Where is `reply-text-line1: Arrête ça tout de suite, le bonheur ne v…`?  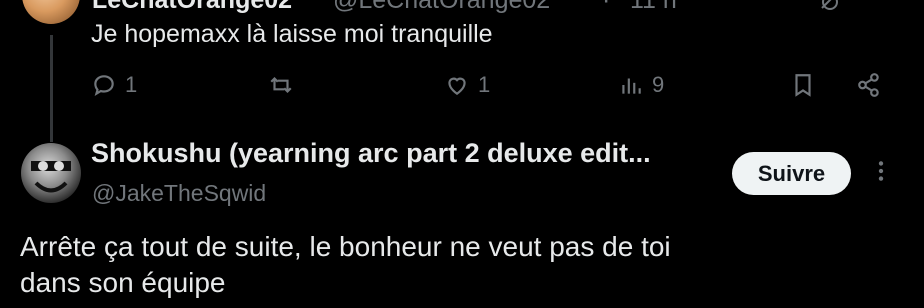 reply-text-line1: Arrête ça tout de suite, le bonheur ne v… is located at coordinates (345, 246).